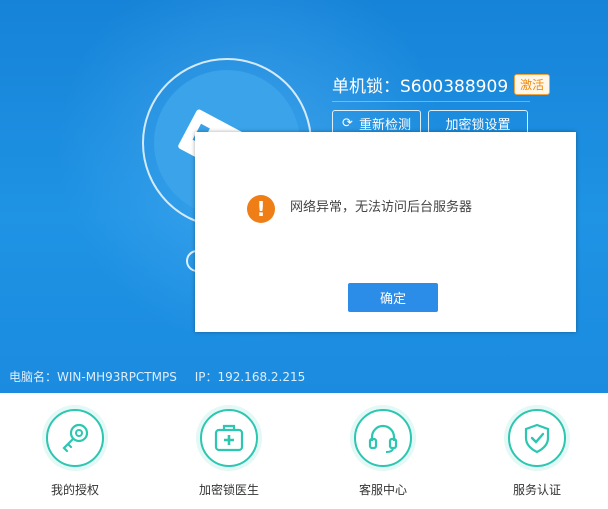 The image size is (608, 509). I want to click on ok-button-label: 确定, so click(392, 299).